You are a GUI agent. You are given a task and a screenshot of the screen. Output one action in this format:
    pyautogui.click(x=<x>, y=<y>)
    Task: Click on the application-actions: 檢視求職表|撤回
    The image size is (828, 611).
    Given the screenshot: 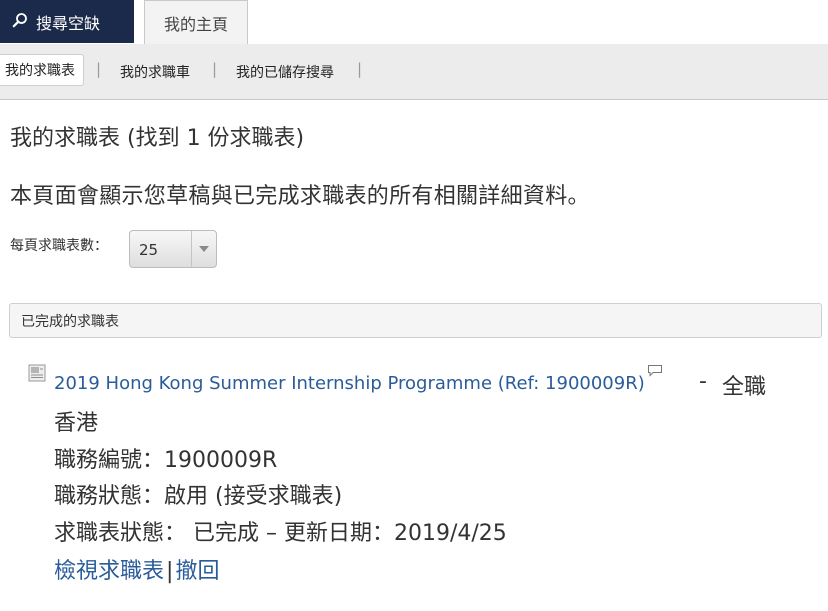 What is the action you would take?
    pyautogui.click(x=136, y=569)
    